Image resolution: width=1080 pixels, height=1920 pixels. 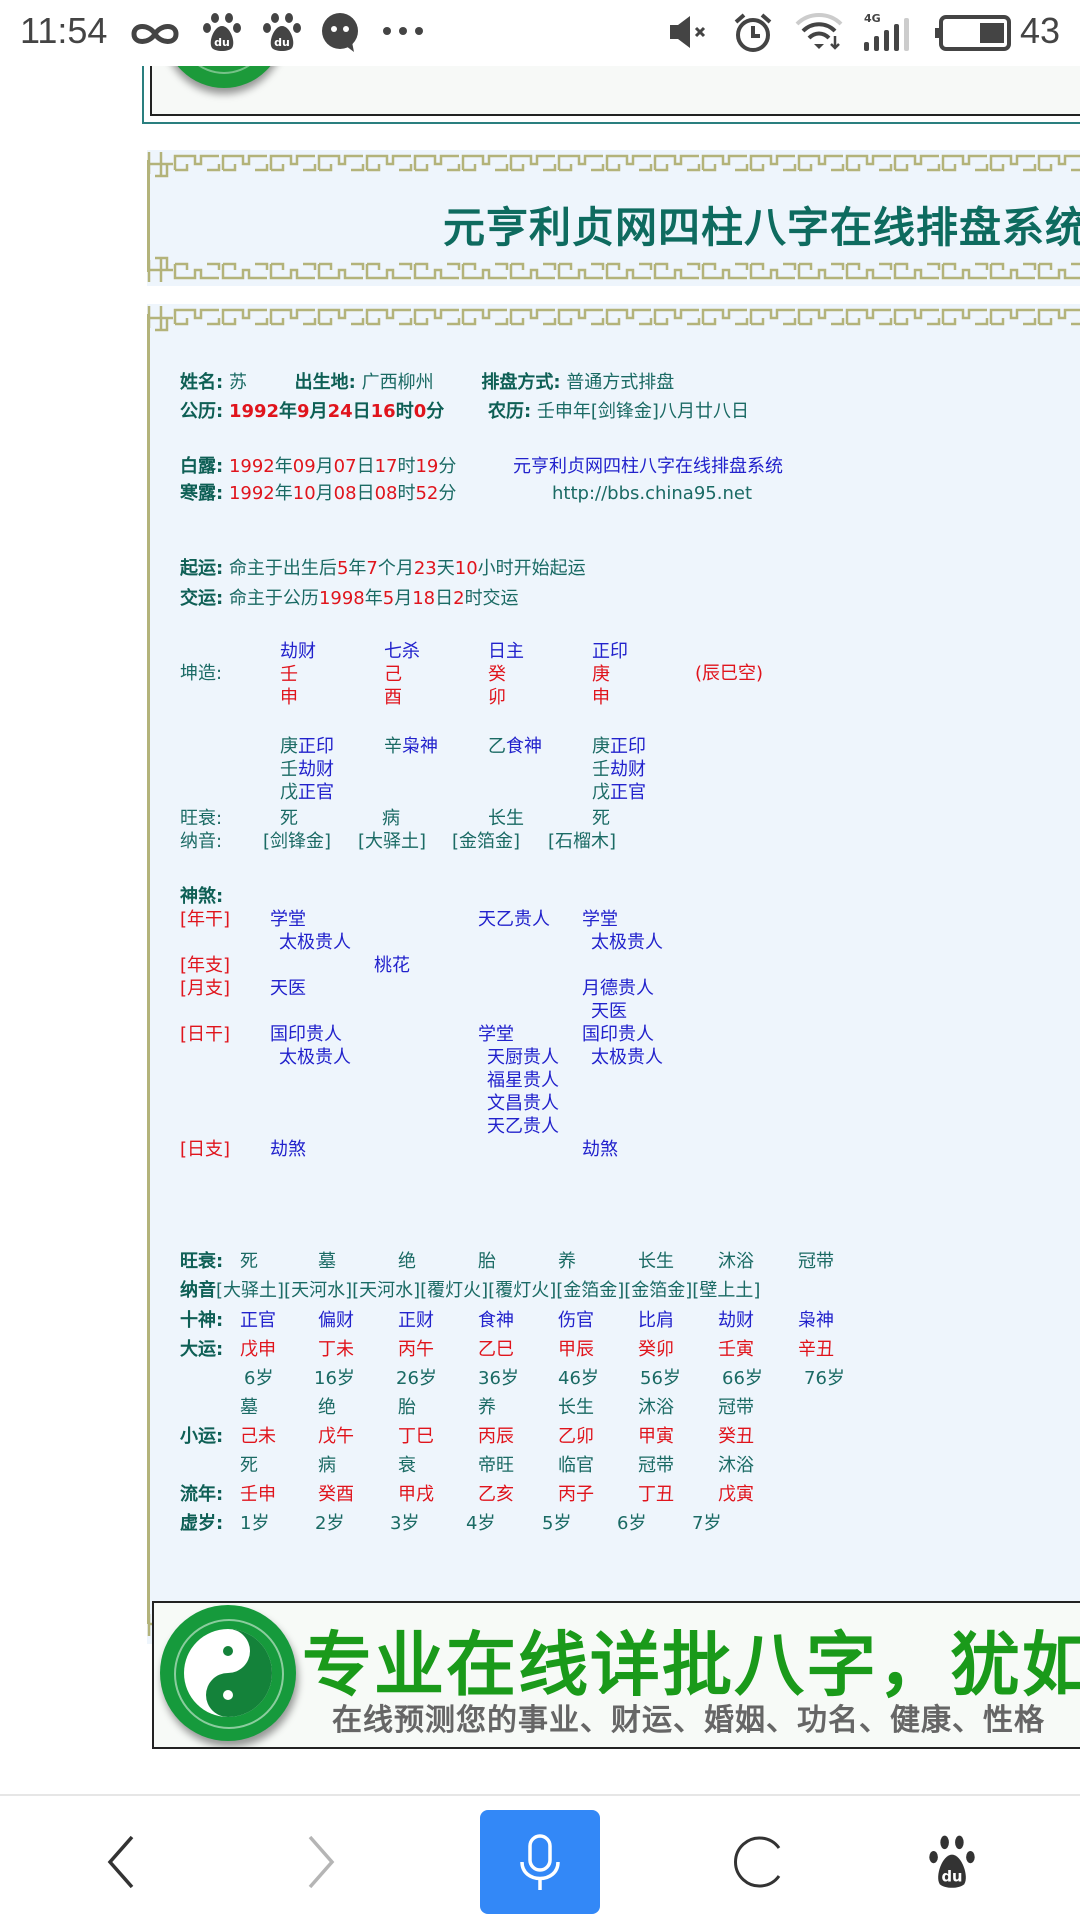 What do you see at coordinates (736, 1436) in the screenshot?
I see `xiaoyun-pillar: 癸丑` at bounding box center [736, 1436].